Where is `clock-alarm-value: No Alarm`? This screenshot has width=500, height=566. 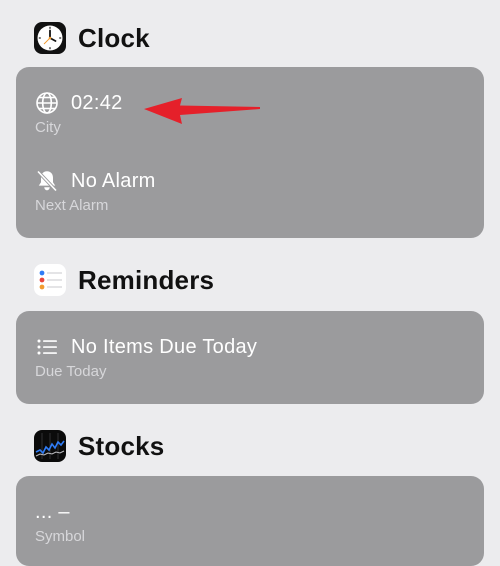 clock-alarm-value: No Alarm is located at coordinates (113, 180).